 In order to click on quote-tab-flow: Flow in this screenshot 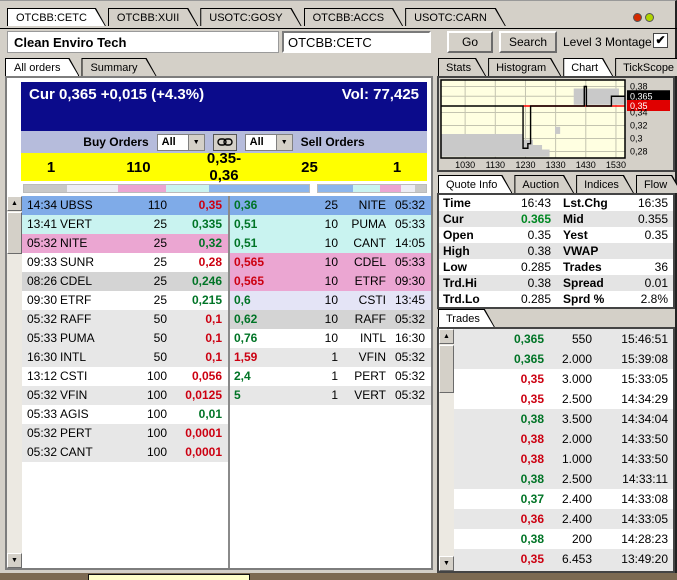, I will do `click(656, 184)`.